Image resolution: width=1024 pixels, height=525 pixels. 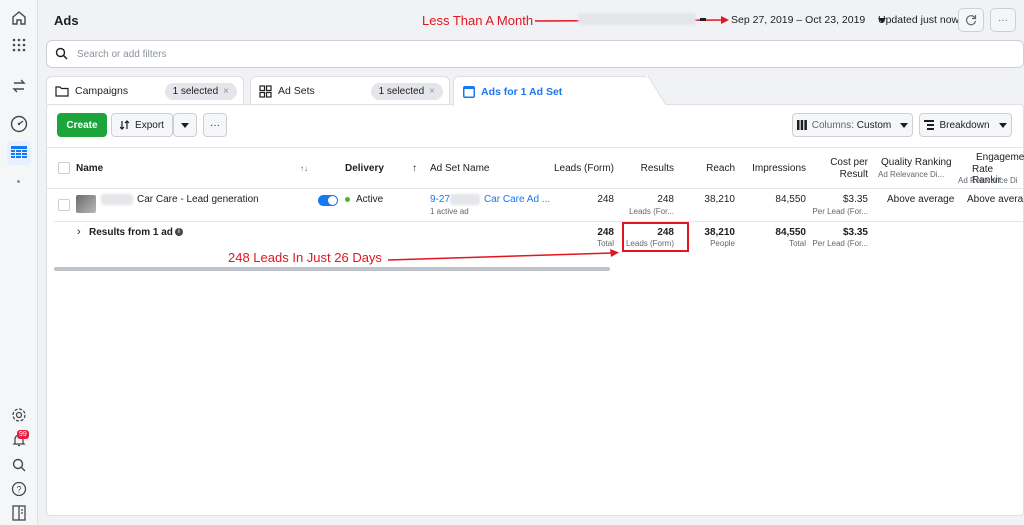 I want to click on tab-ad-sets: Ad Sets 1 selected ×, so click(x=350, y=90).